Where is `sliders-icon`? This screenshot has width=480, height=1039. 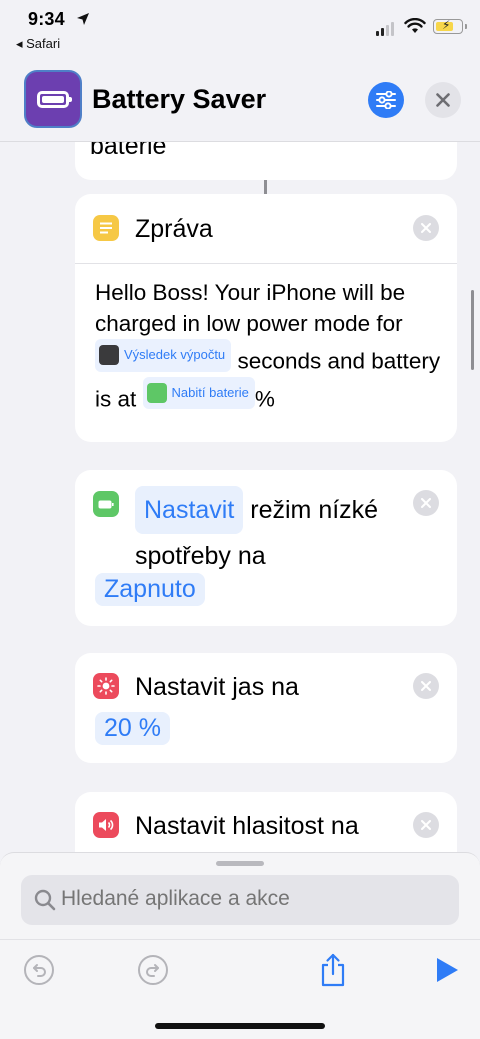 sliders-icon is located at coordinates (386, 100).